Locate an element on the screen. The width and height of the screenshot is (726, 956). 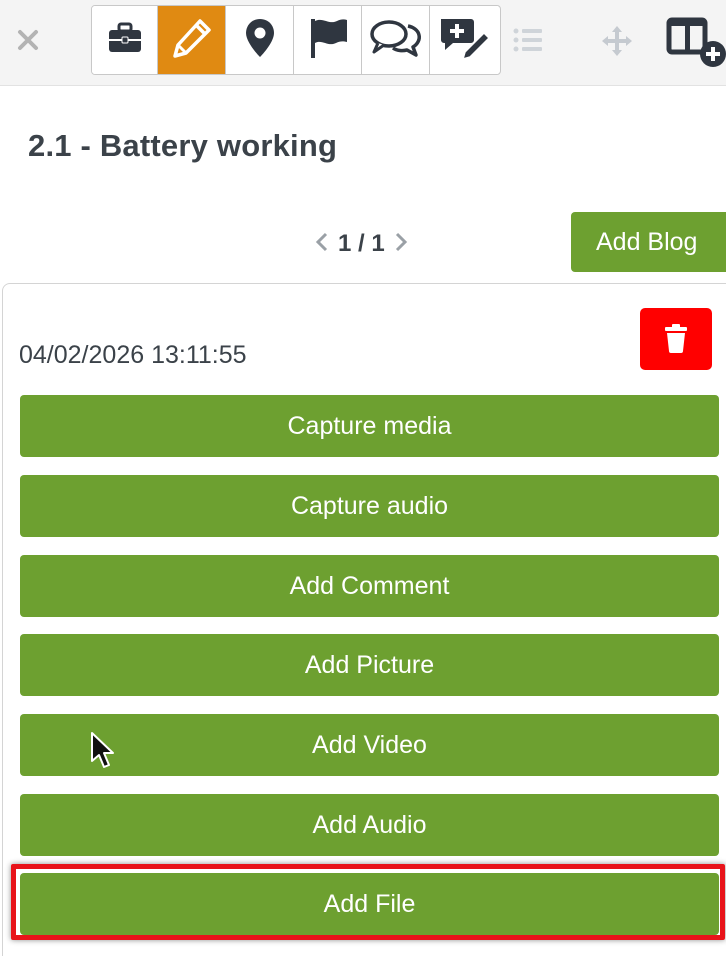
add-blog-button: Add Blog is located at coordinates (648, 242).